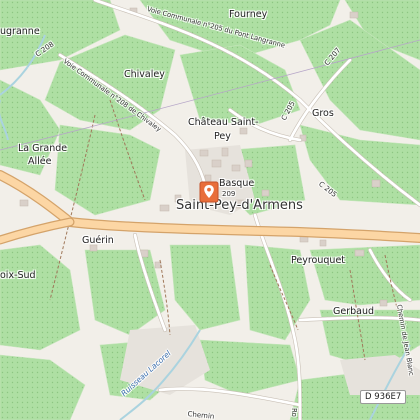 The width and height of the screenshot is (420, 420). I want to click on place-label-chateau-line1: Château Saint-, so click(223, 122).